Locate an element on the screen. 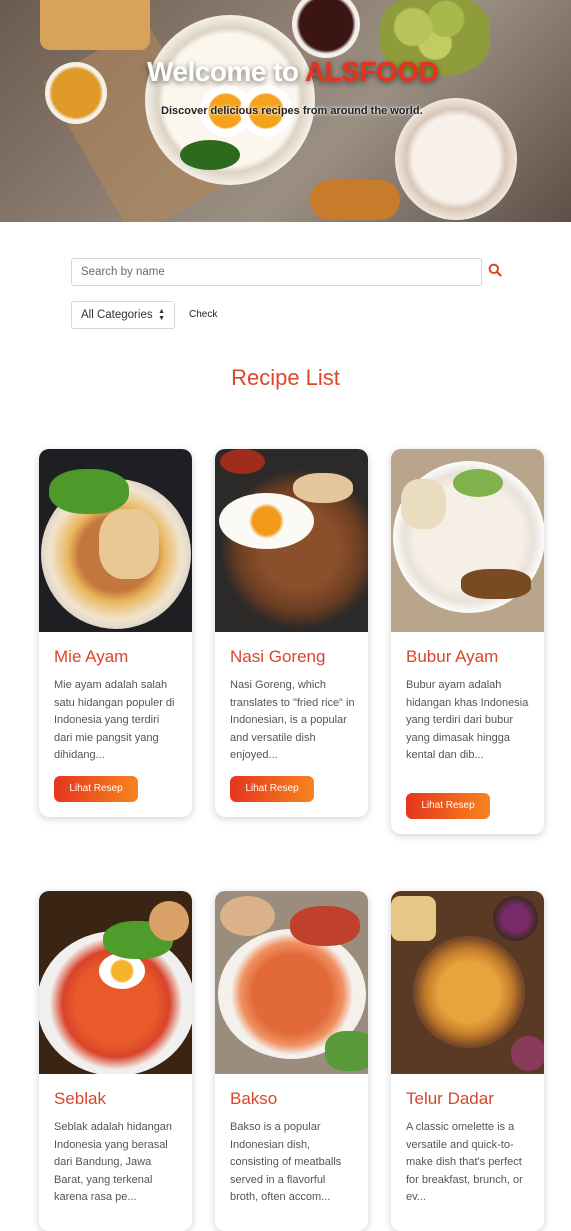  brand-name: ALSFOOD is located at coordinates (371, 71).